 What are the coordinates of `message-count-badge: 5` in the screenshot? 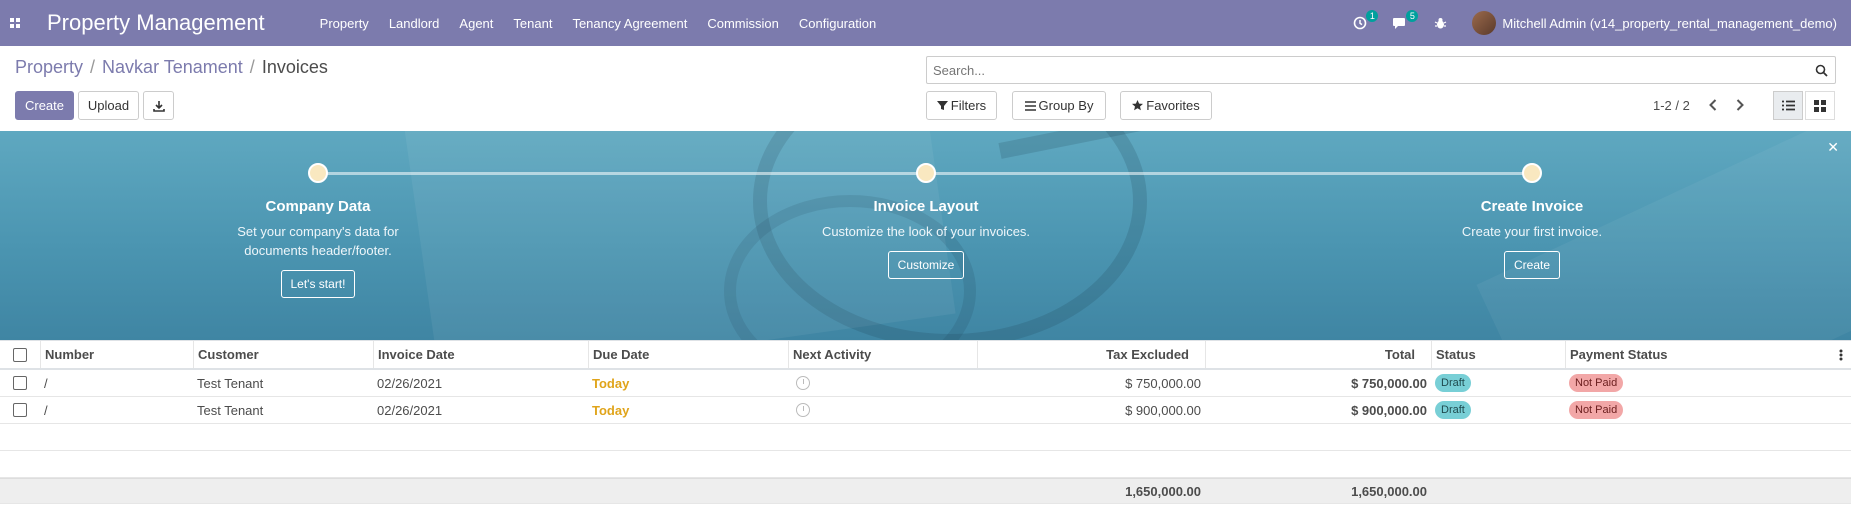 It's located at (1412, 16).